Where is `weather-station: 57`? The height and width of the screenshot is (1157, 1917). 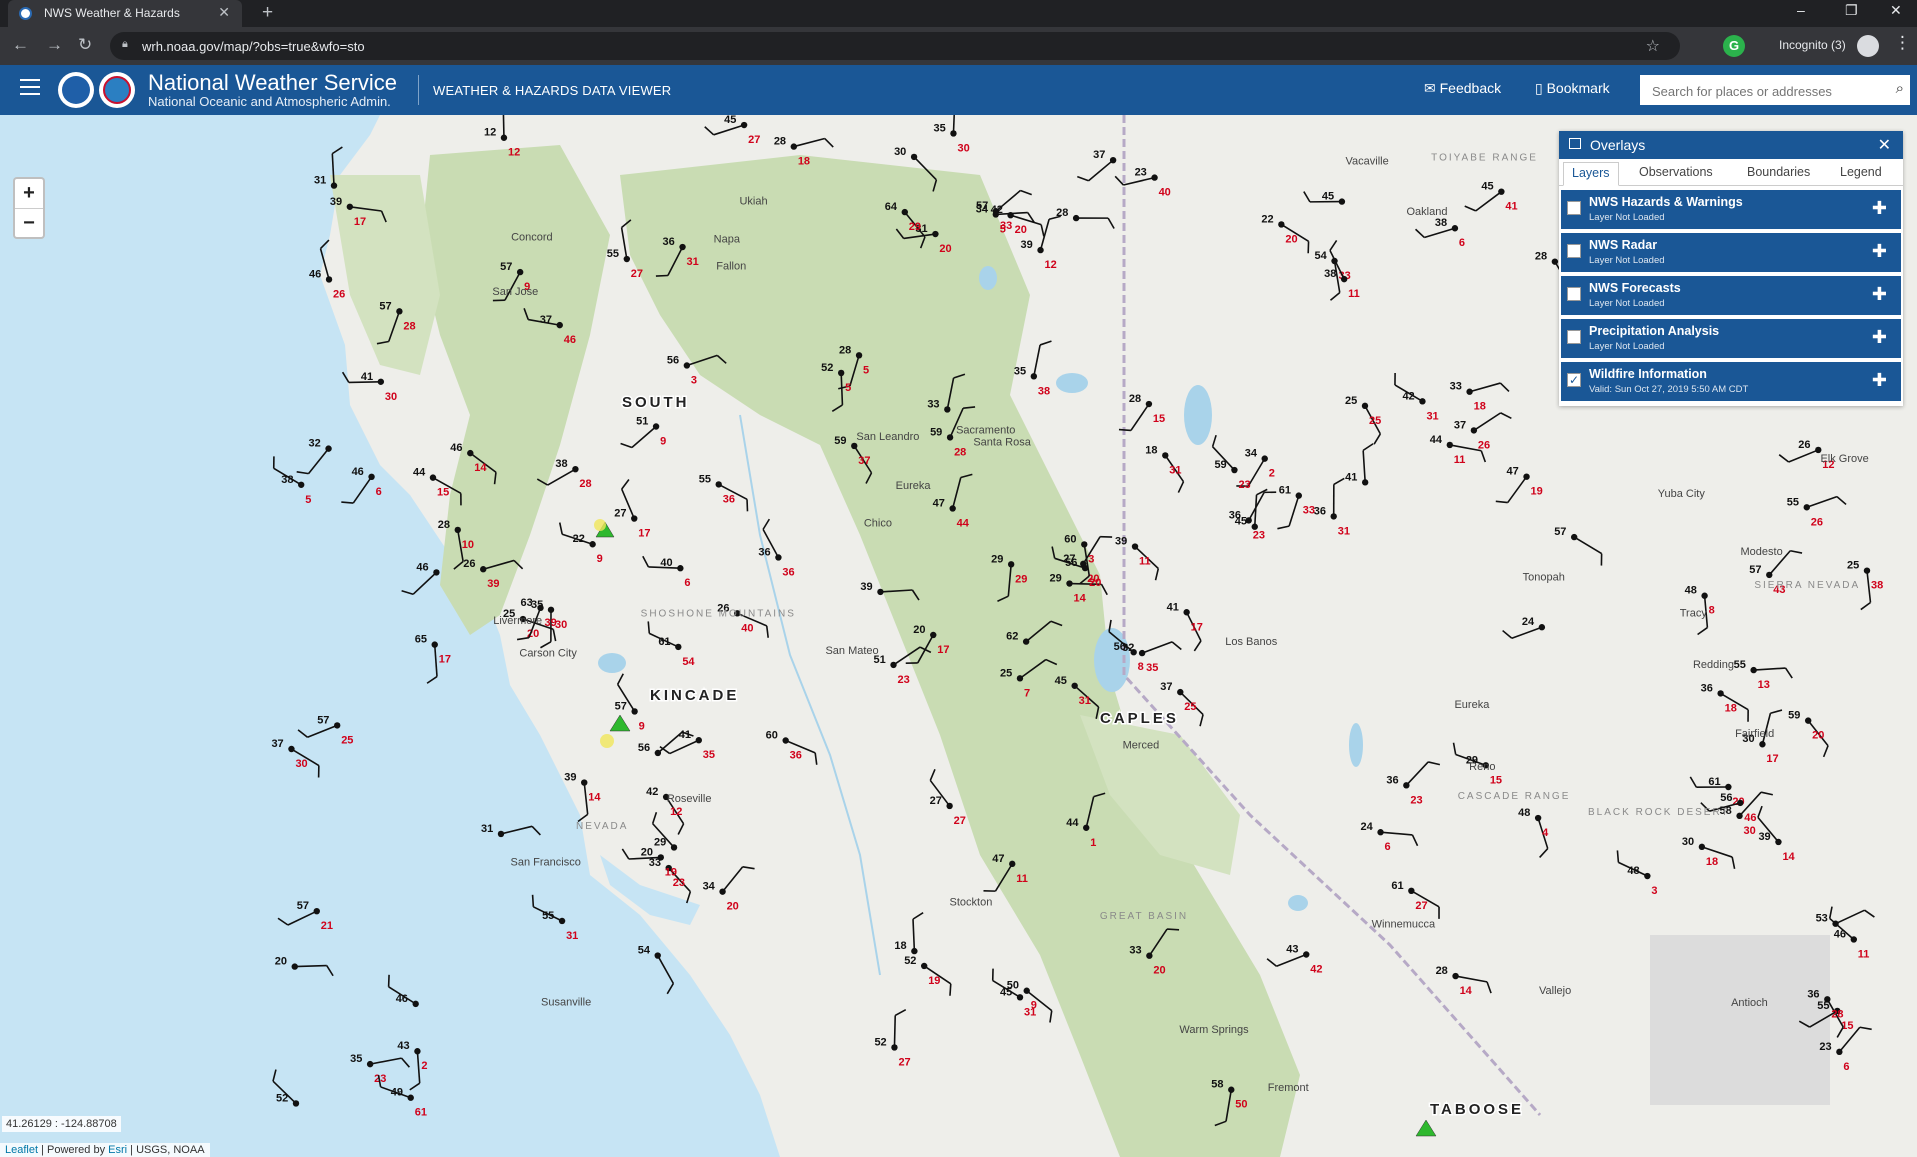 weather-station: 57 is located at coordinates (1578, 546).